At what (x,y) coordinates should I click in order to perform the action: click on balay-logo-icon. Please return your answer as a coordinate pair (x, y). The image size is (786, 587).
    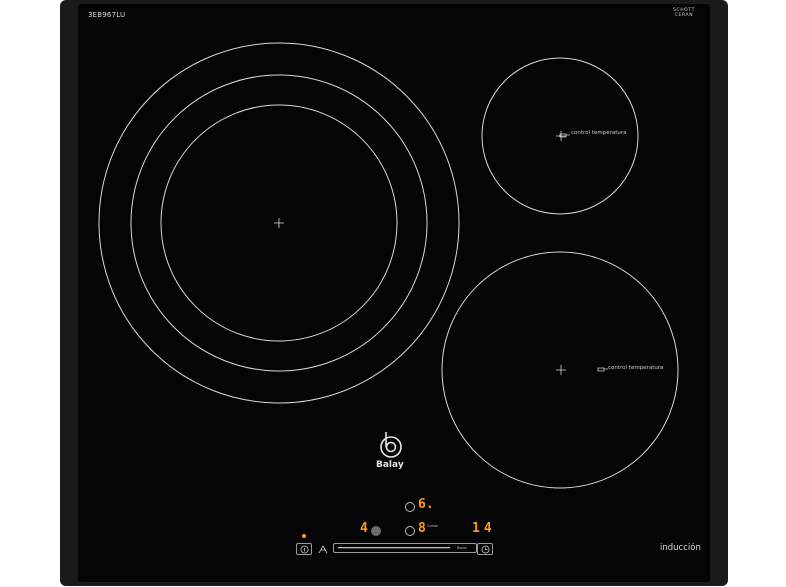
    Looking at the image, I should click on (391, 445).